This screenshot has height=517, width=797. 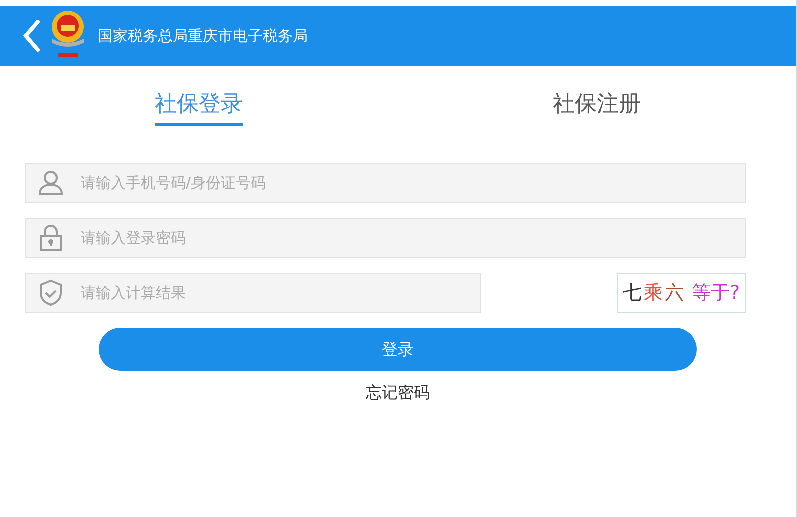 I want to click on captcha-text: 等于?, so click(x=716, y=293).